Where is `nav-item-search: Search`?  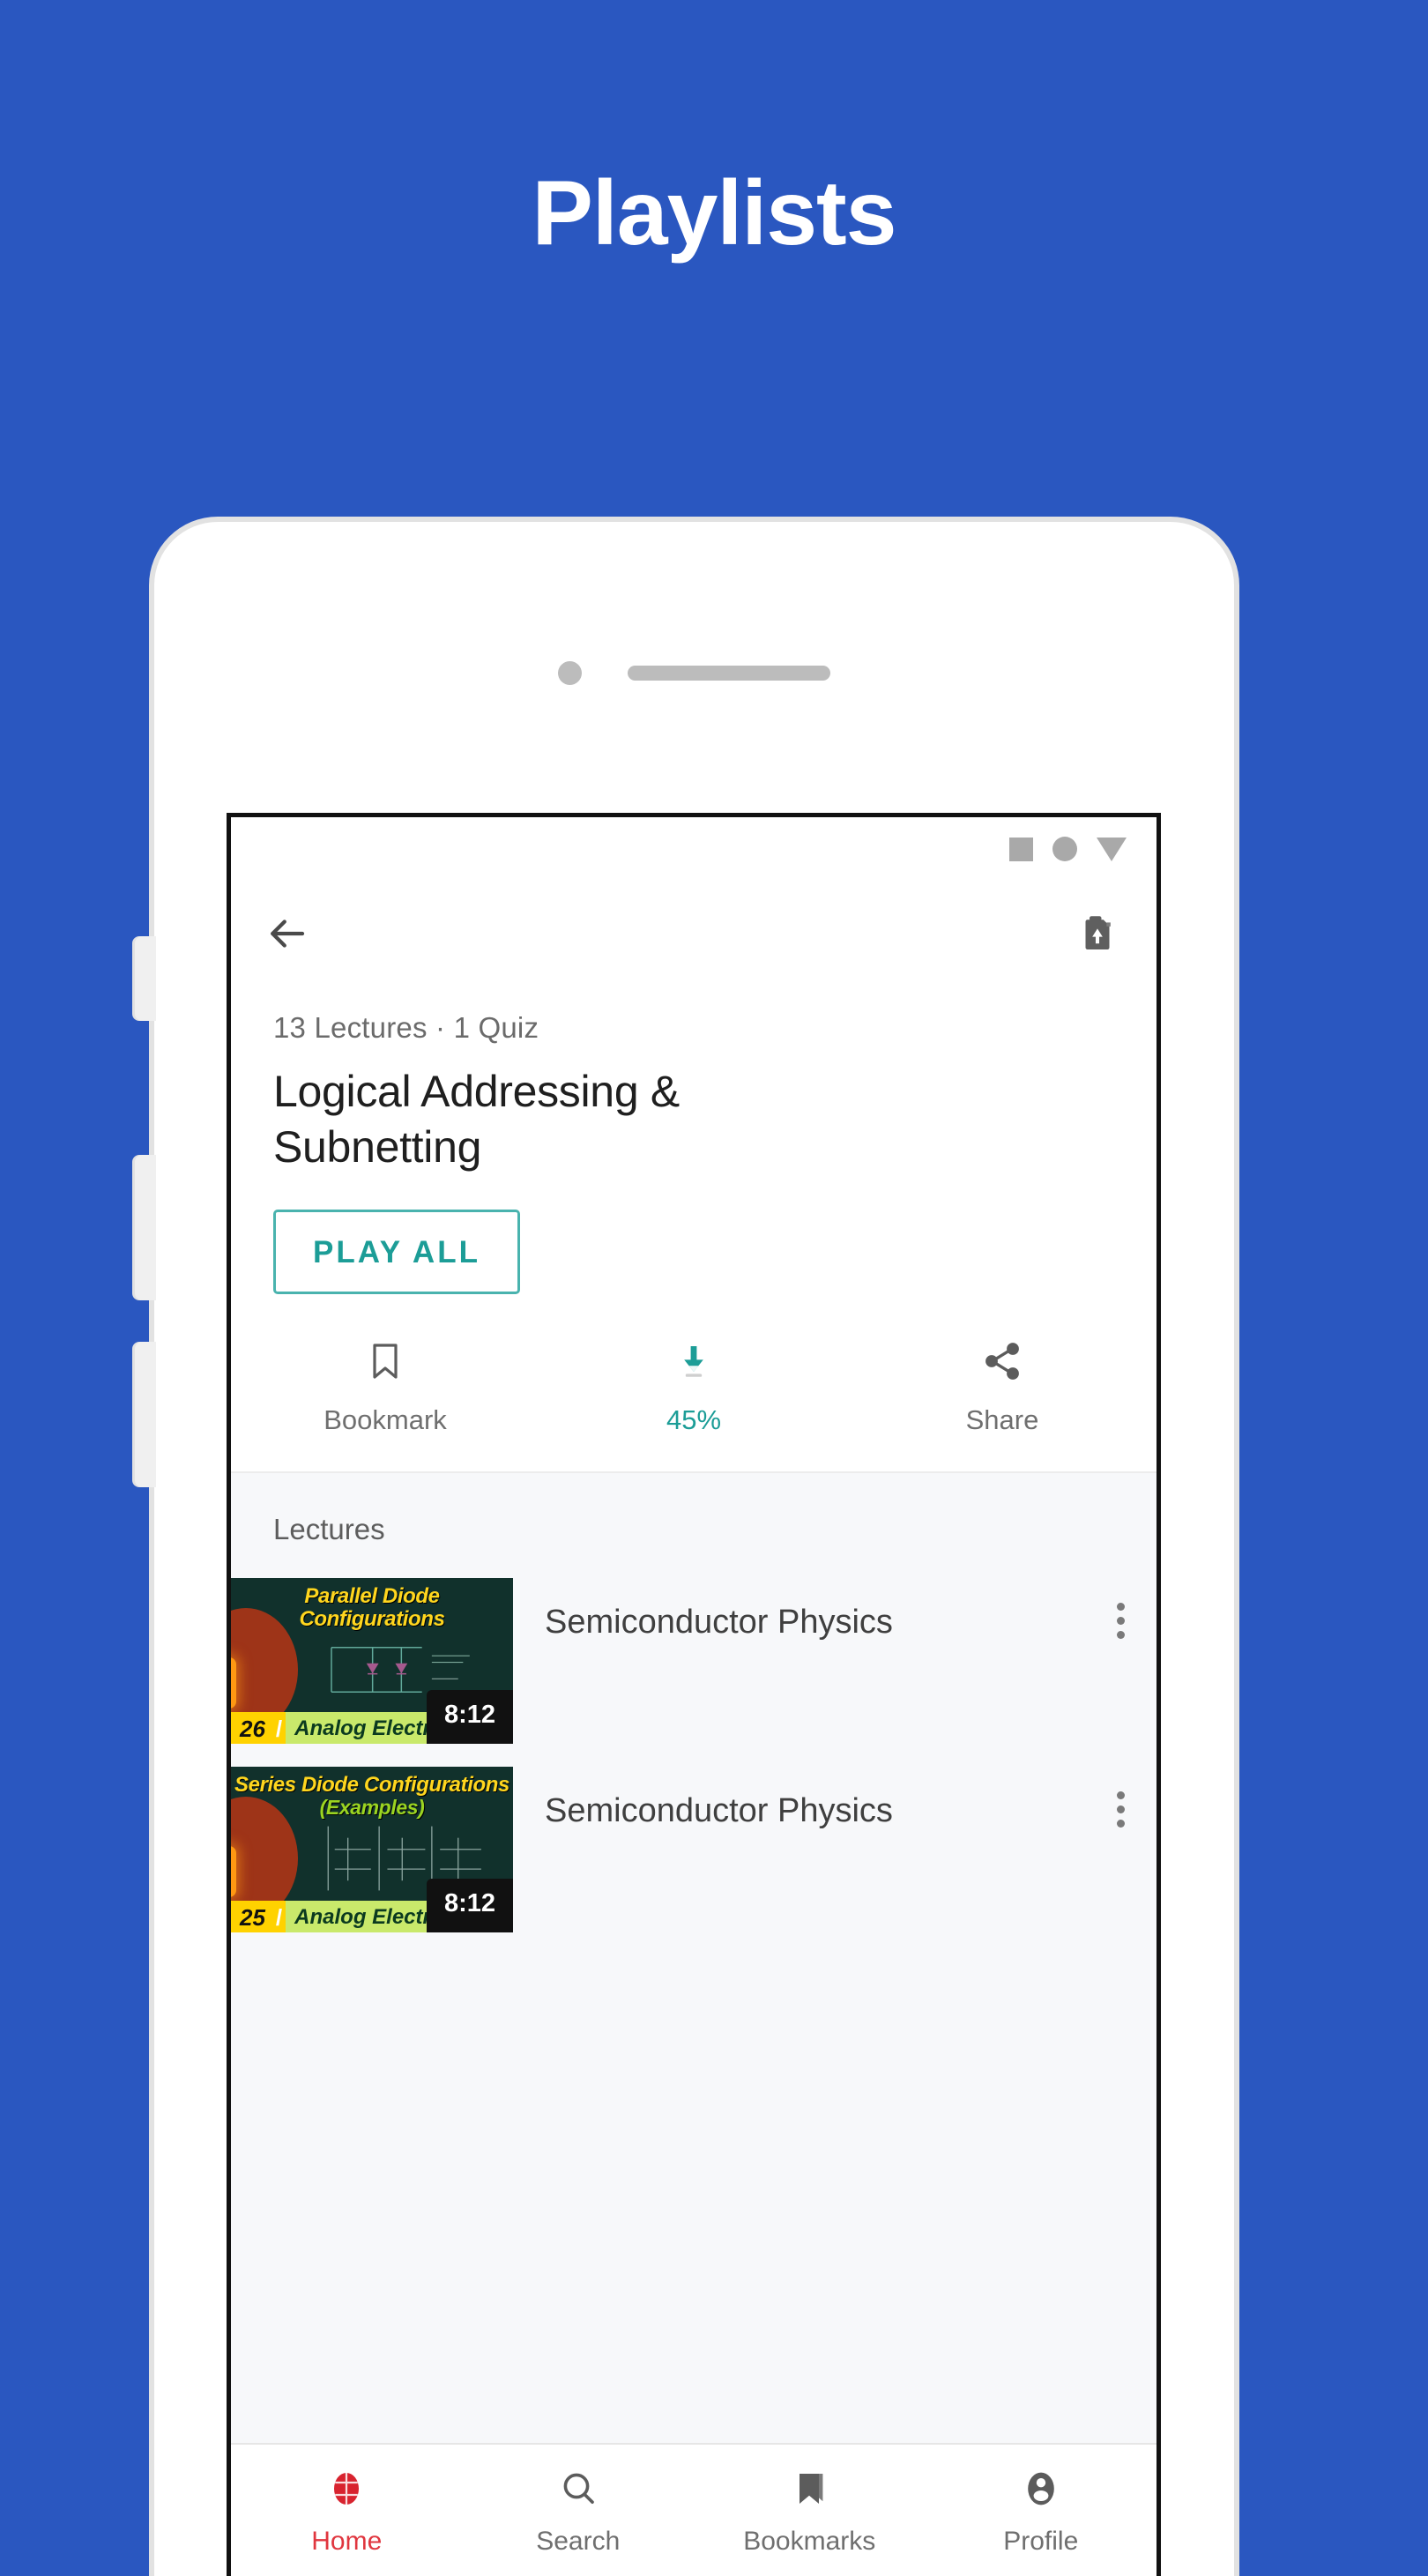 nav-item-search: Search is located at coordinates (579, 2512).